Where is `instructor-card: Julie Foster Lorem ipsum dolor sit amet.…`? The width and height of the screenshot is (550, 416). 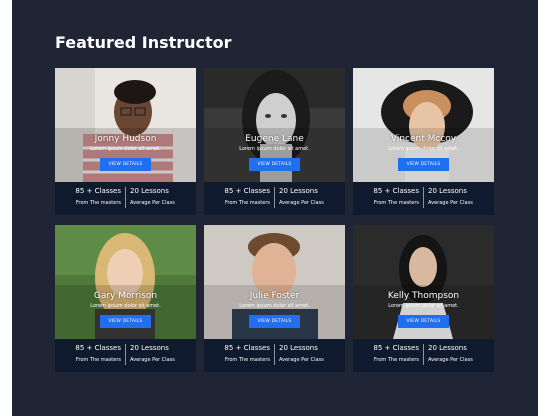 instructor-card: Julie Foster Lorem ipsum dolor sit amet.… is located at coordinates (274, 298).